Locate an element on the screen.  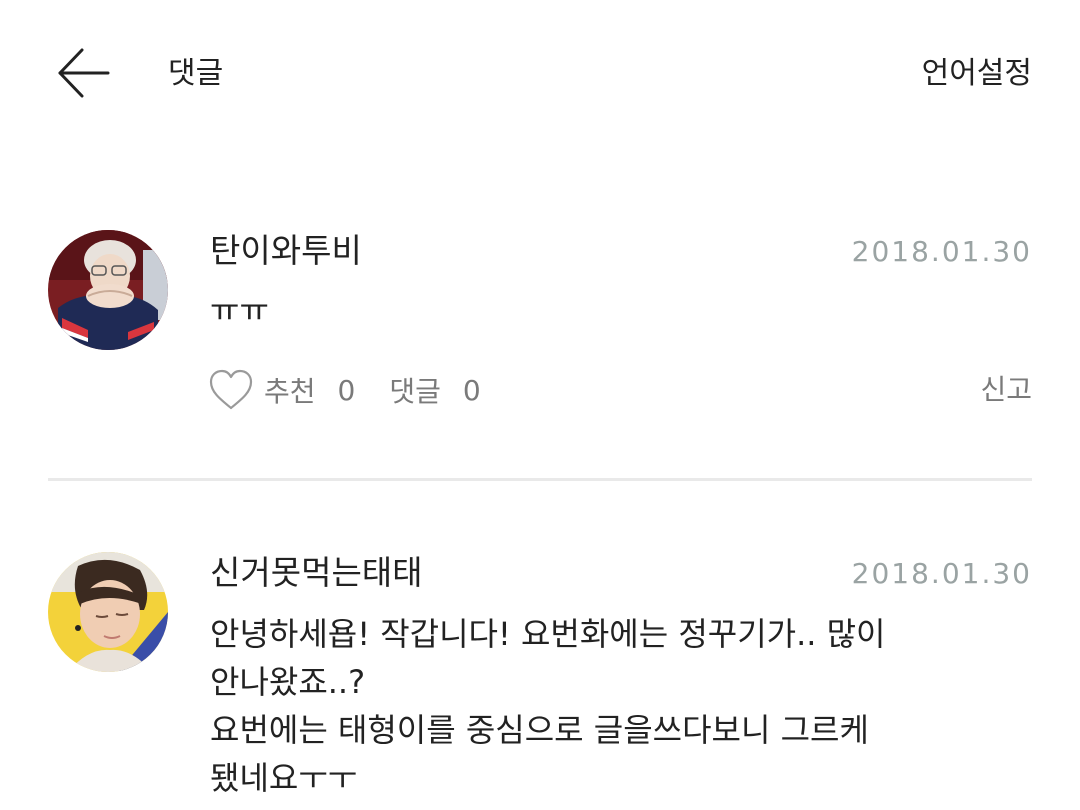
comment-actions: 추천 0 댓글 0 is located at coordinates (344, 390).